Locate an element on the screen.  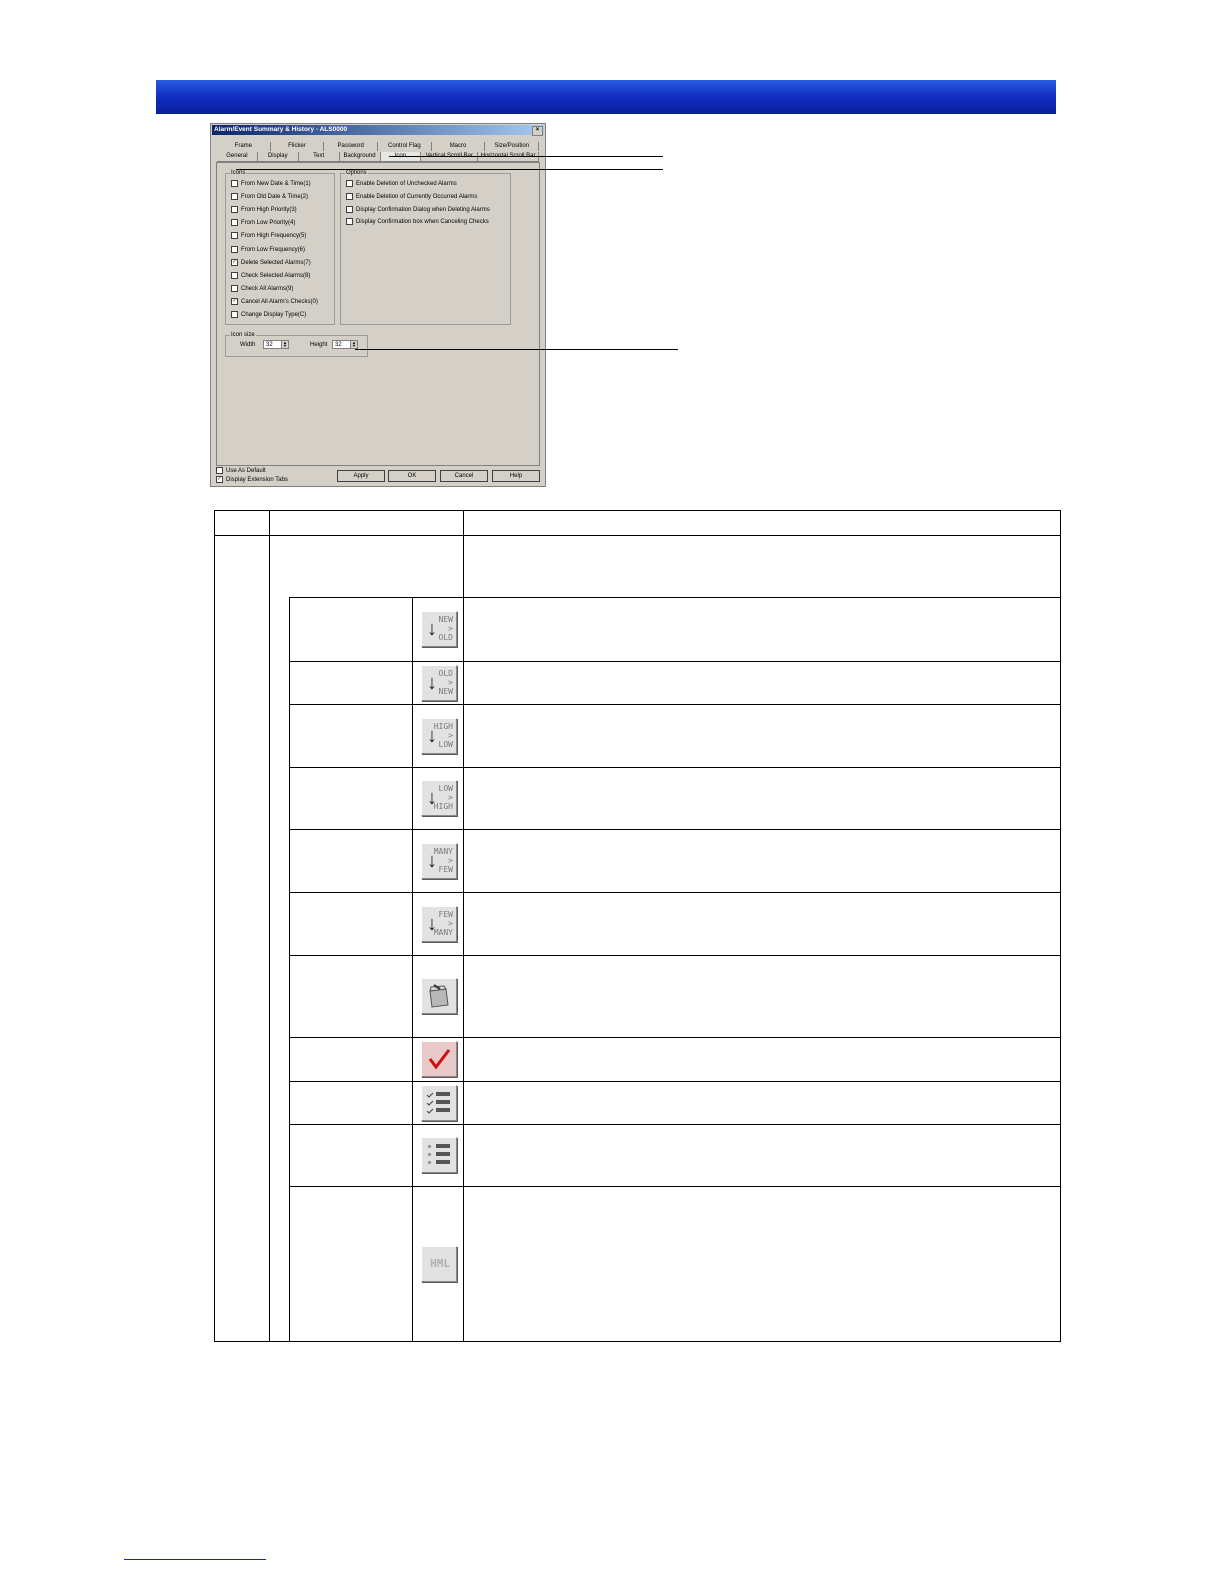
tab-flicker: Flicker is located at coordinates (298, 146).